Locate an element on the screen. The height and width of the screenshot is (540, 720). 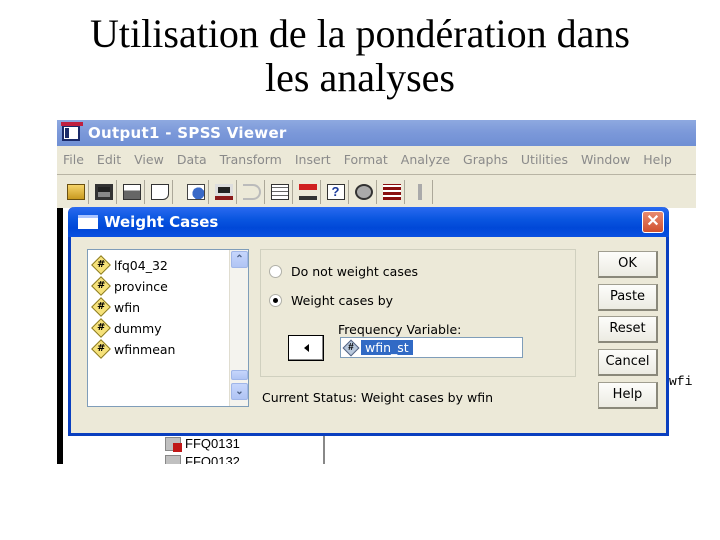
print-button is located at coordinates (133, 191).